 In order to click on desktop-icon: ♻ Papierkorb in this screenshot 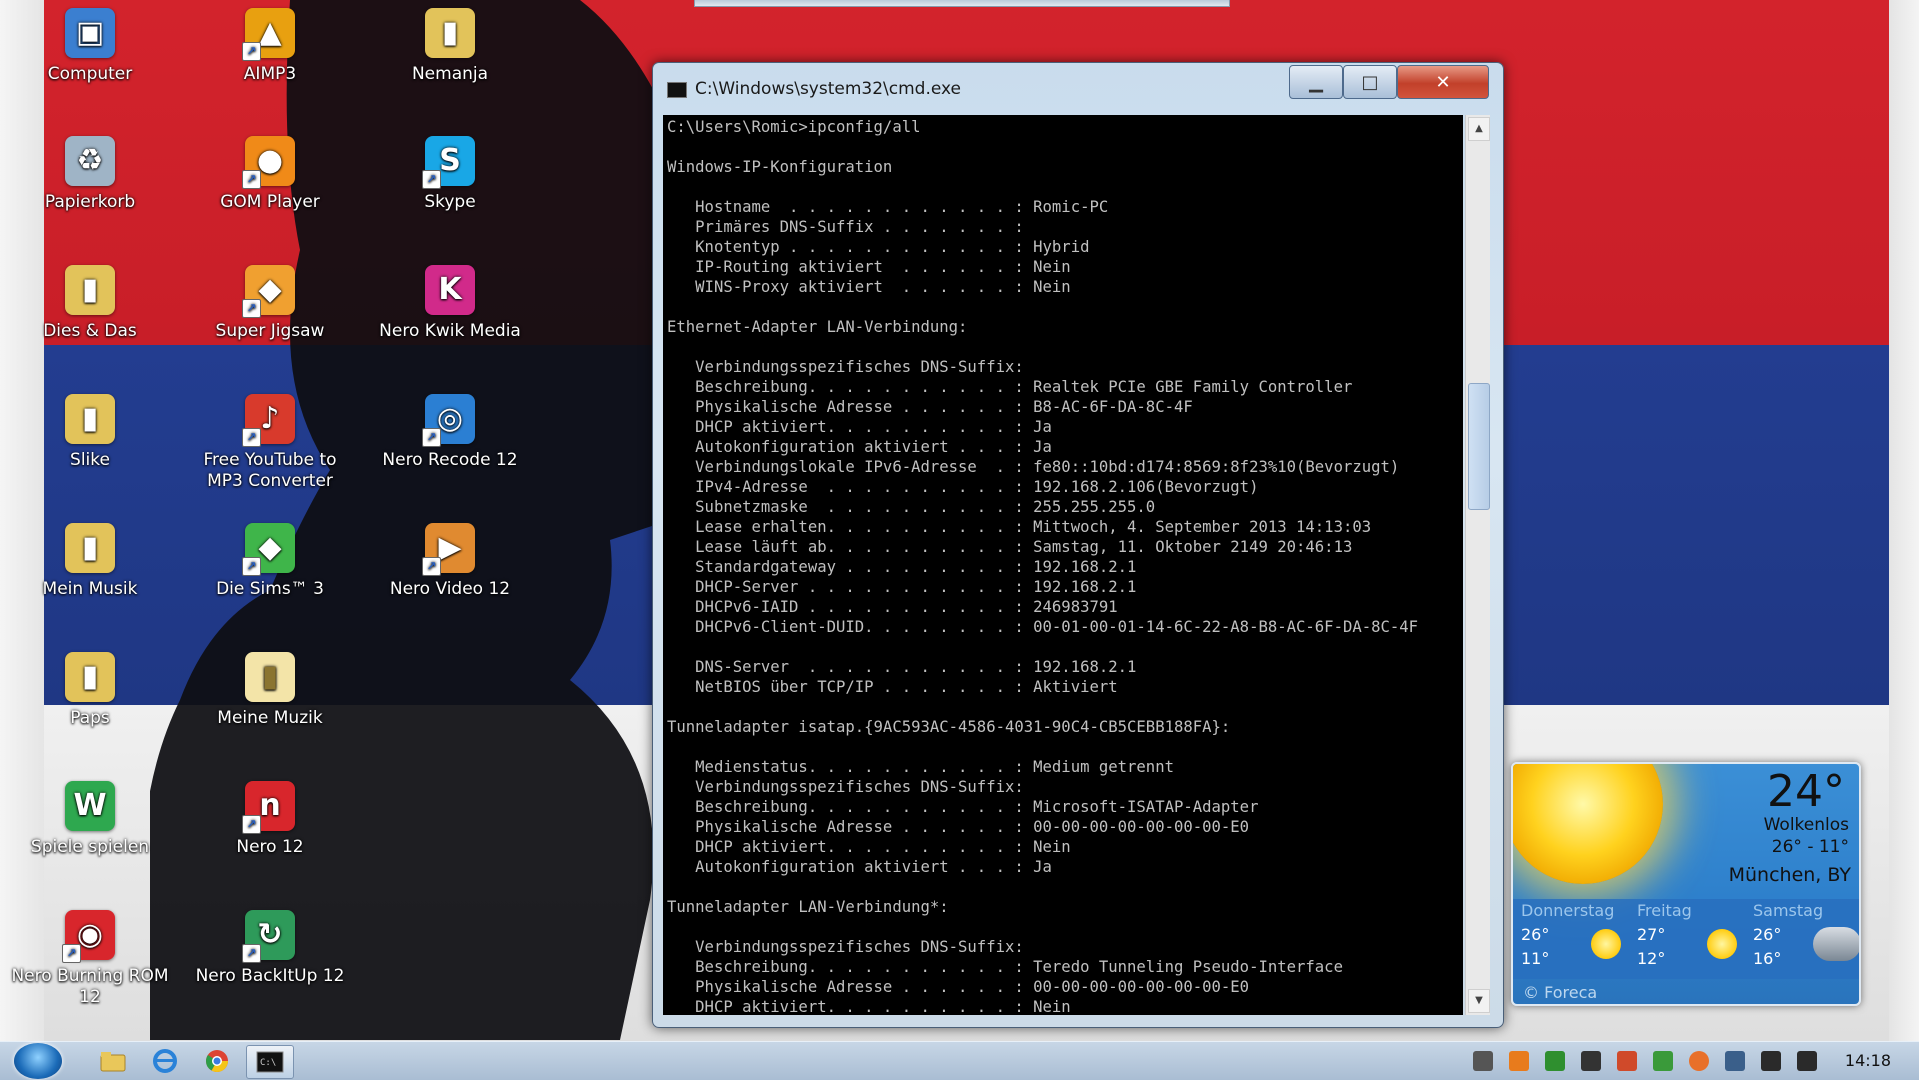, I will do `click(90, 174)`.